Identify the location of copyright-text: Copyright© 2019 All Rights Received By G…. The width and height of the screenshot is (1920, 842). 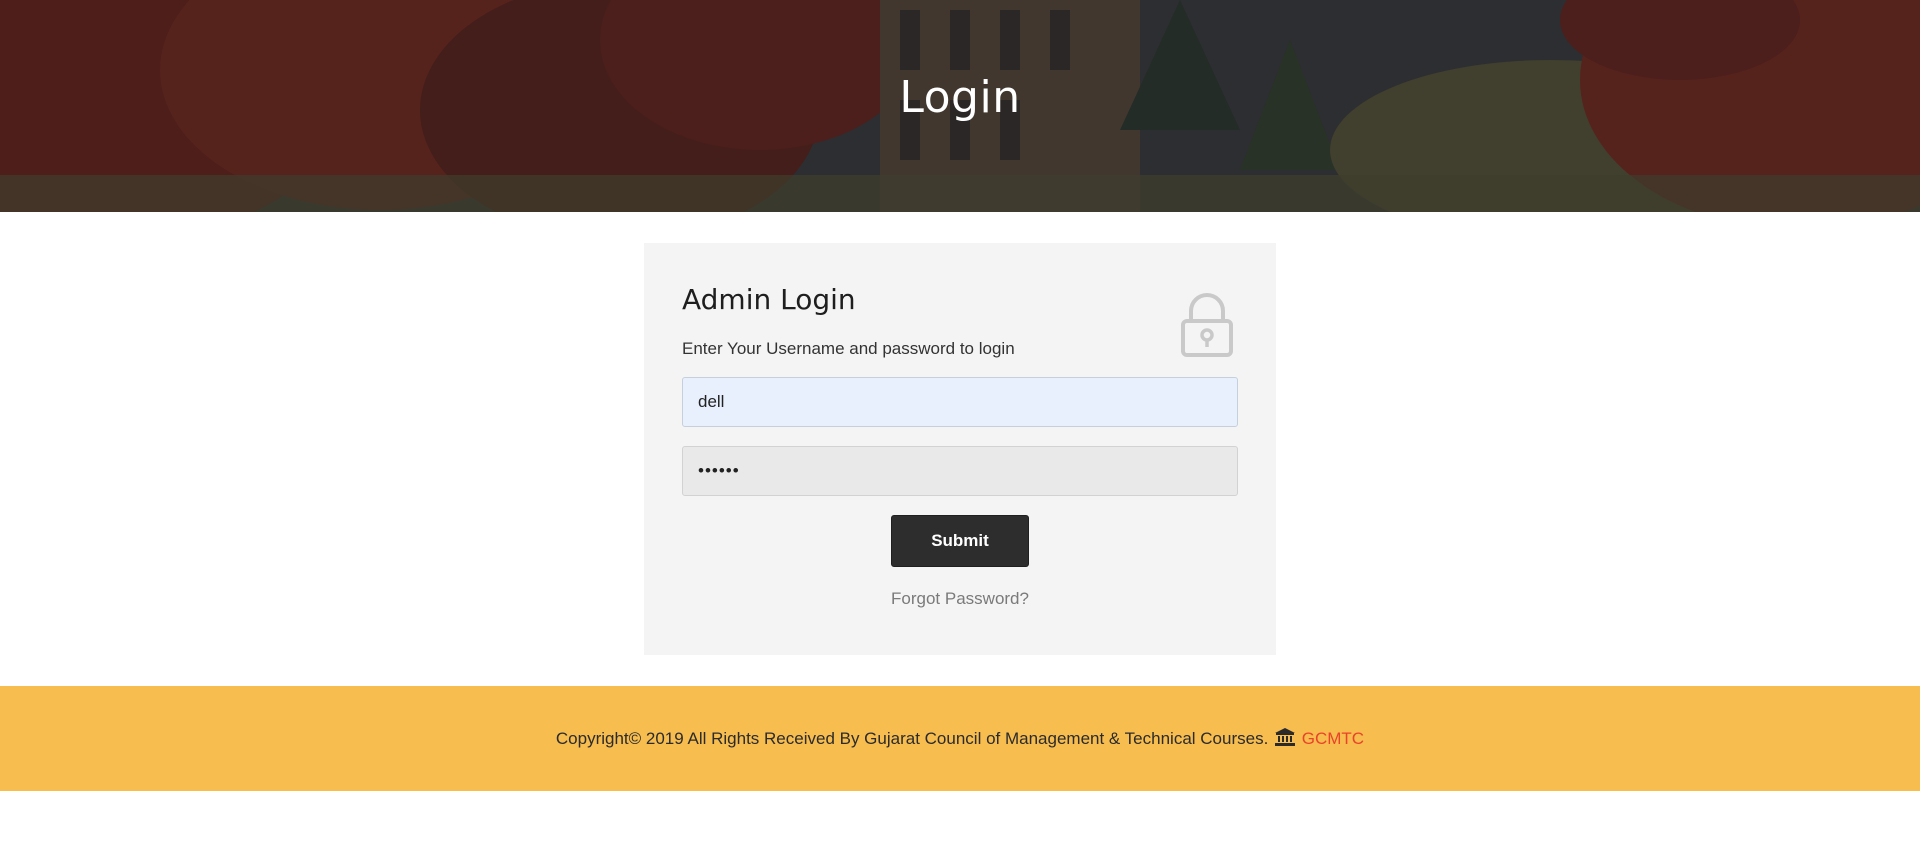
(912, 738).